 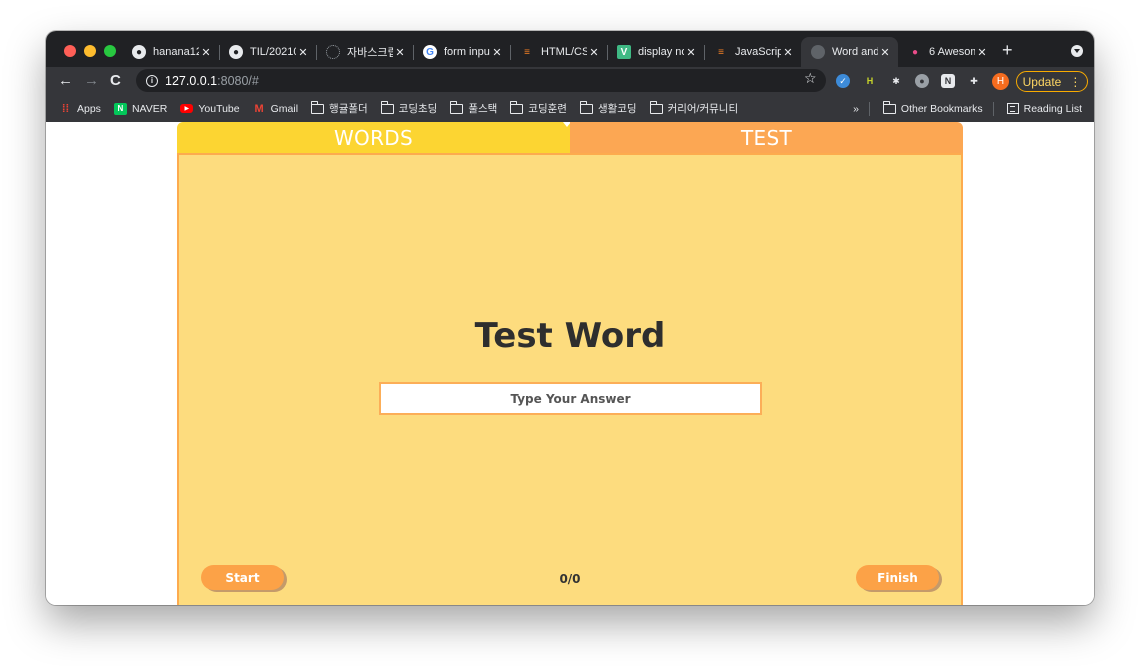 What do you see at coordinates (176, 52) in the screenshot?
I see `tab-title: hanana12` at bounding box center [176, 52].